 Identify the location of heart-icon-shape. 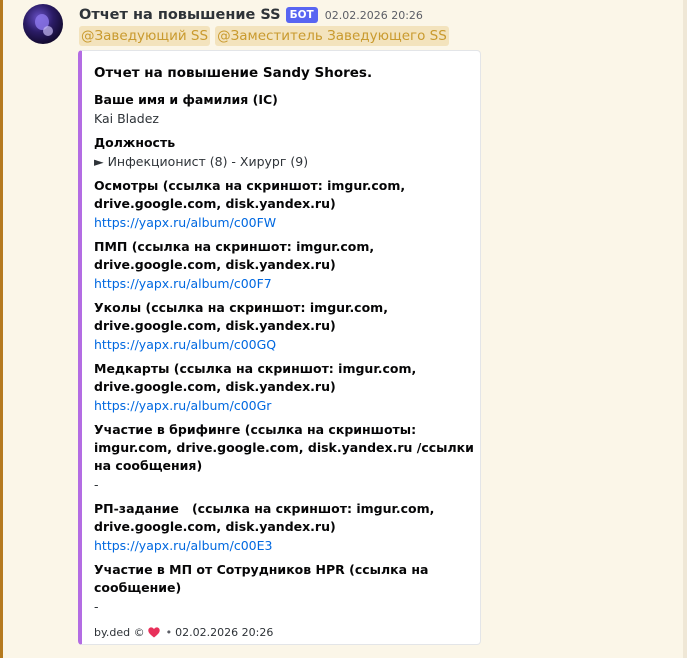
(153, 632).